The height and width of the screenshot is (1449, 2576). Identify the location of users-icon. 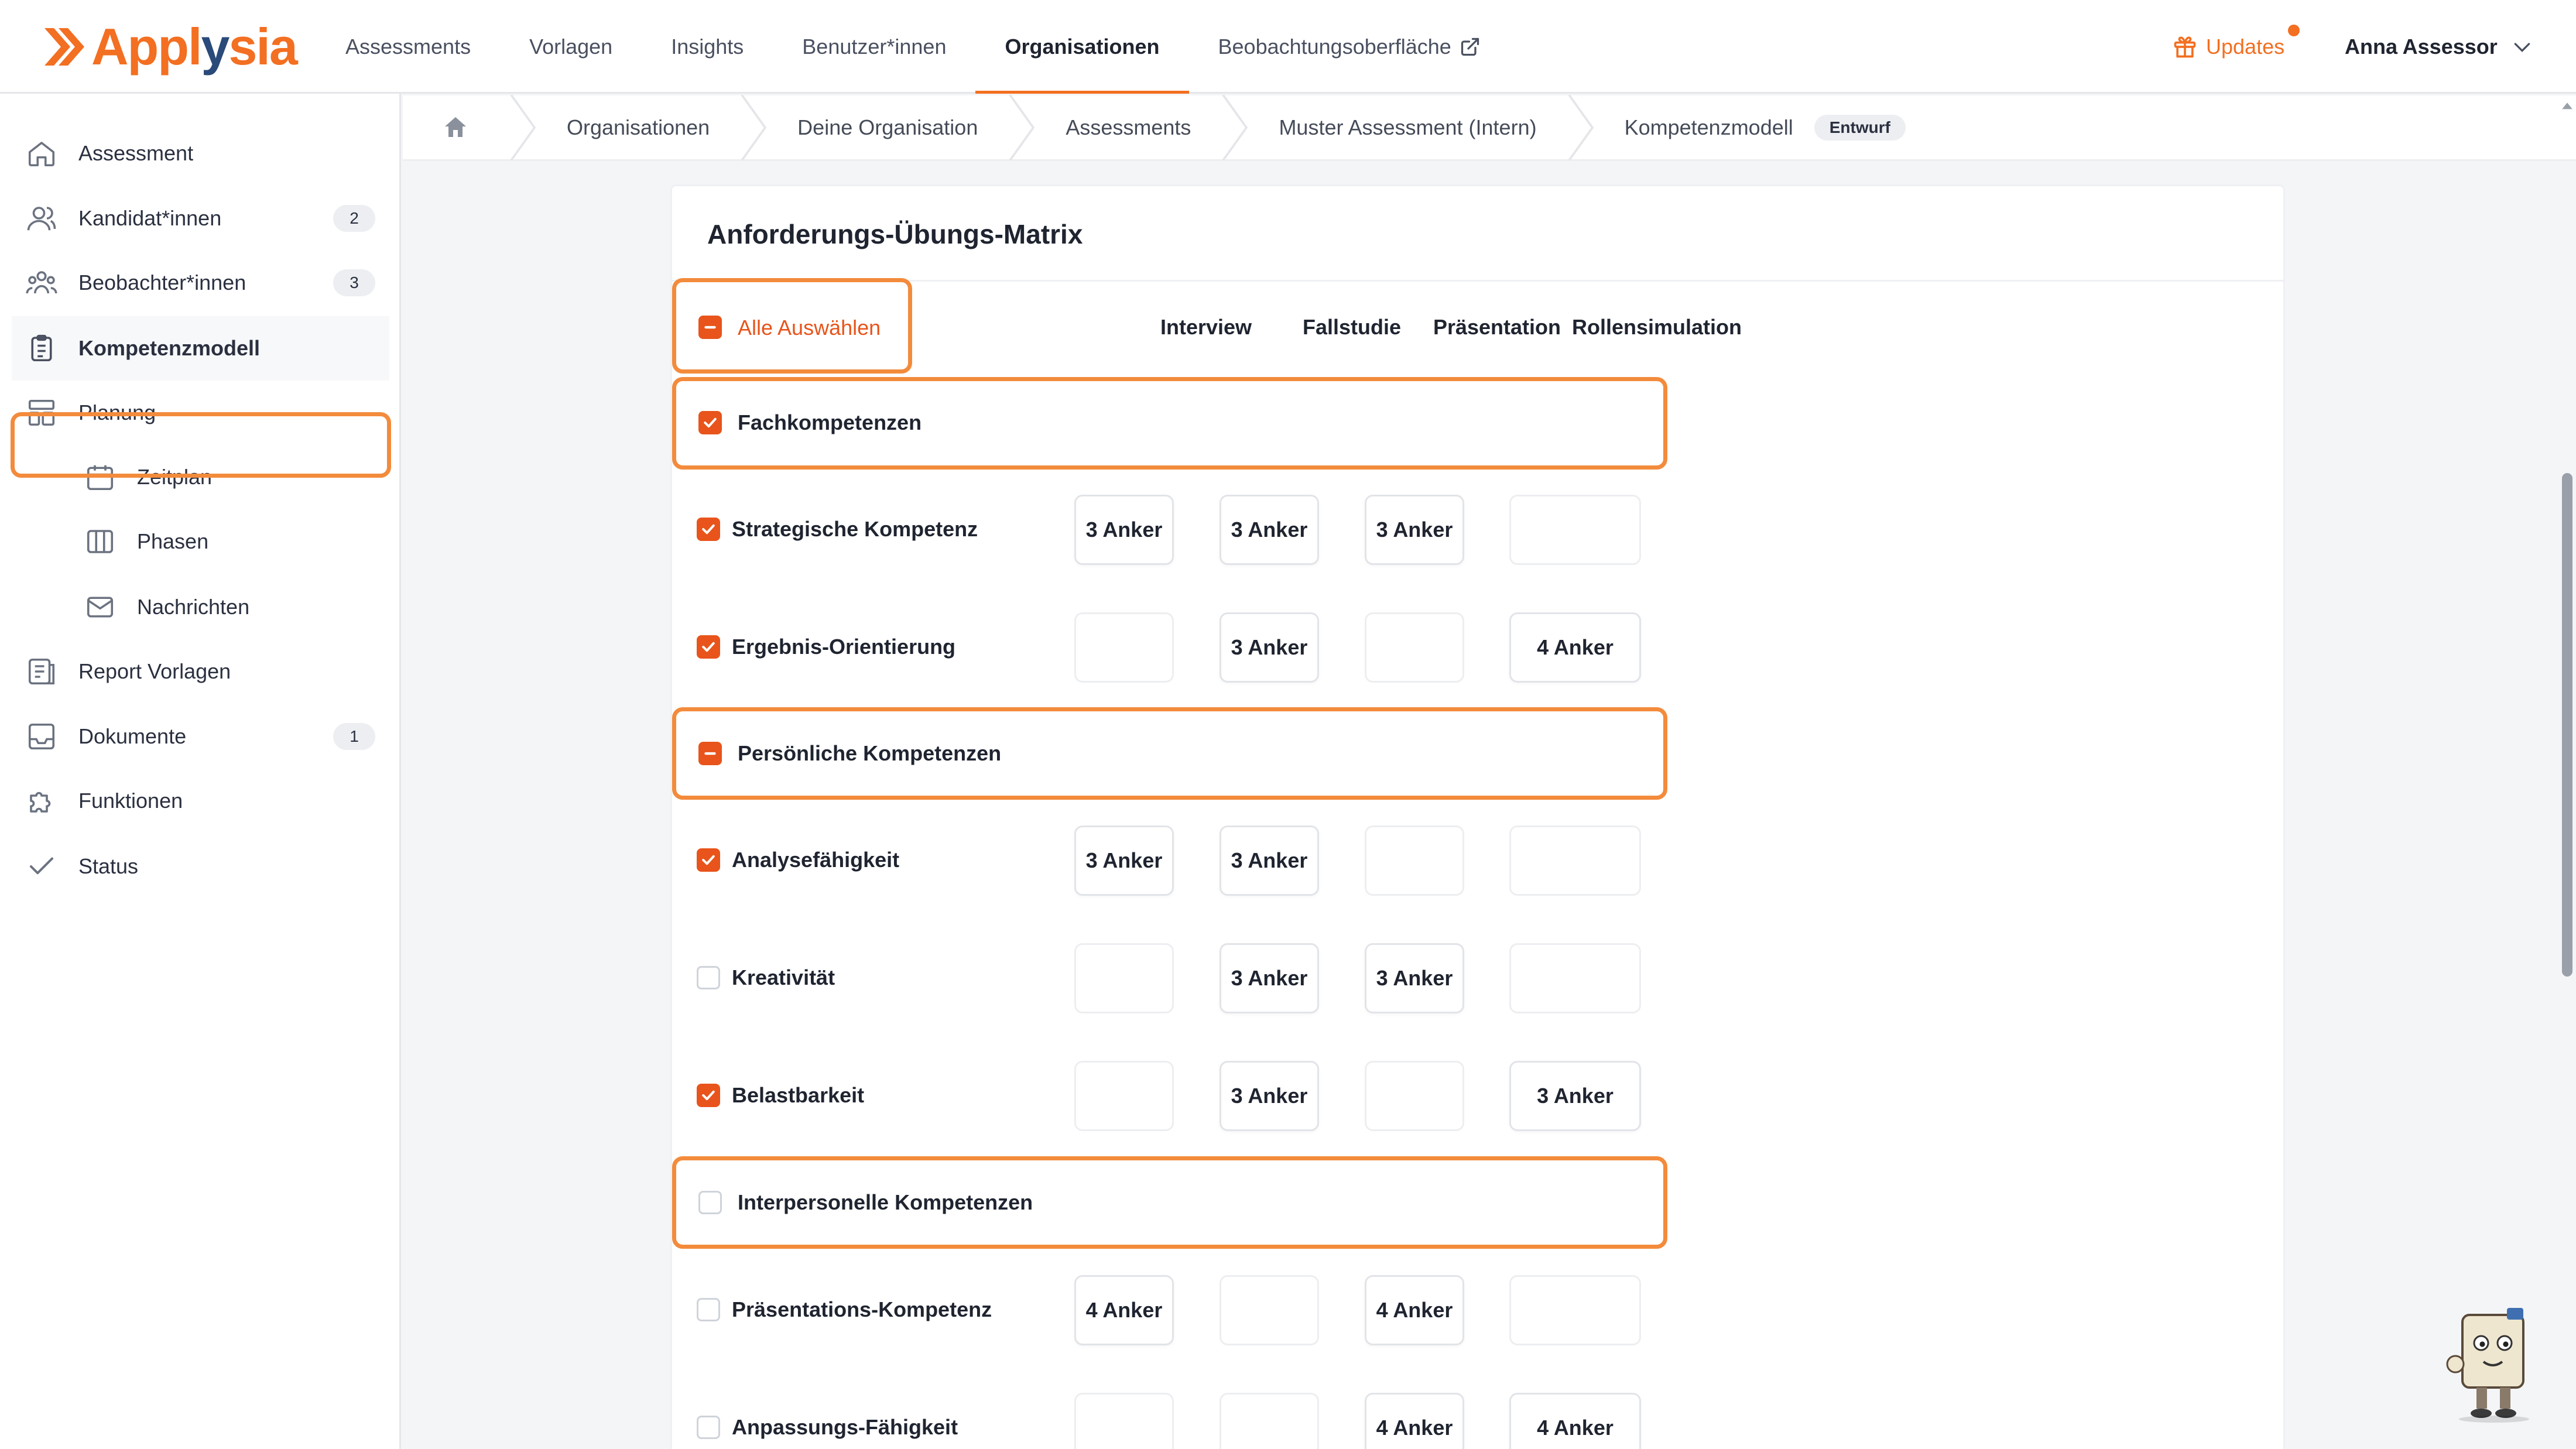
(41, 219).